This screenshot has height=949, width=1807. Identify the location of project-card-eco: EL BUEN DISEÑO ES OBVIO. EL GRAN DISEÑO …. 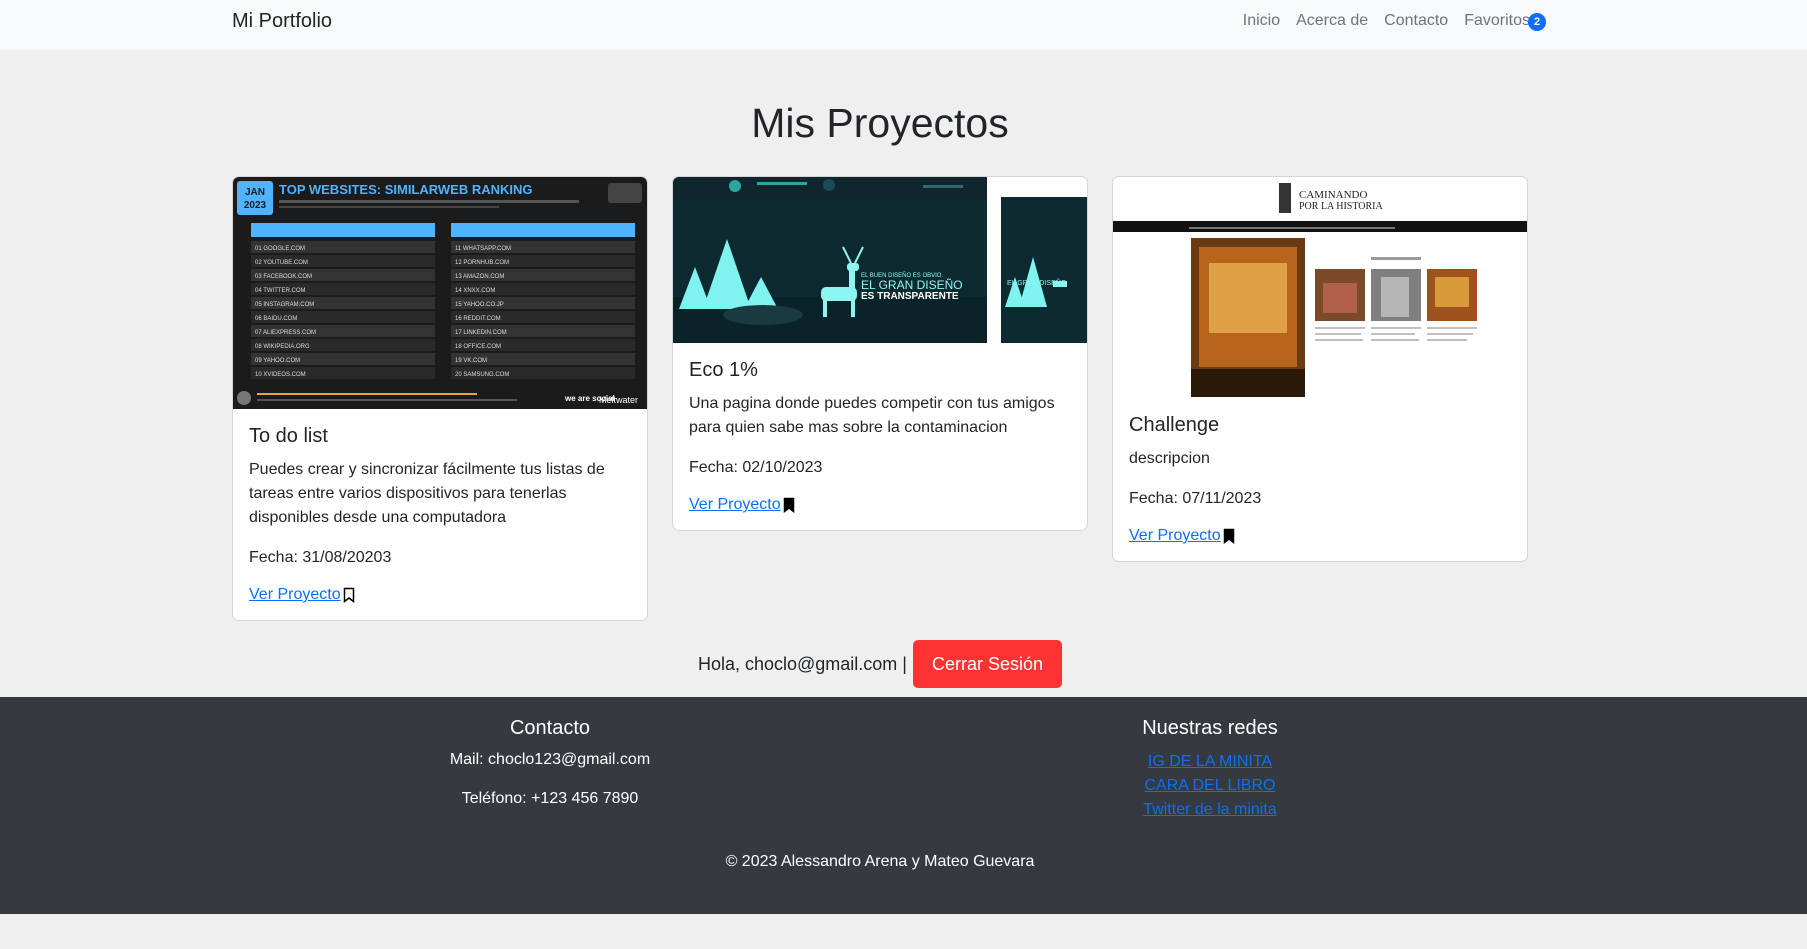
(880, 353).